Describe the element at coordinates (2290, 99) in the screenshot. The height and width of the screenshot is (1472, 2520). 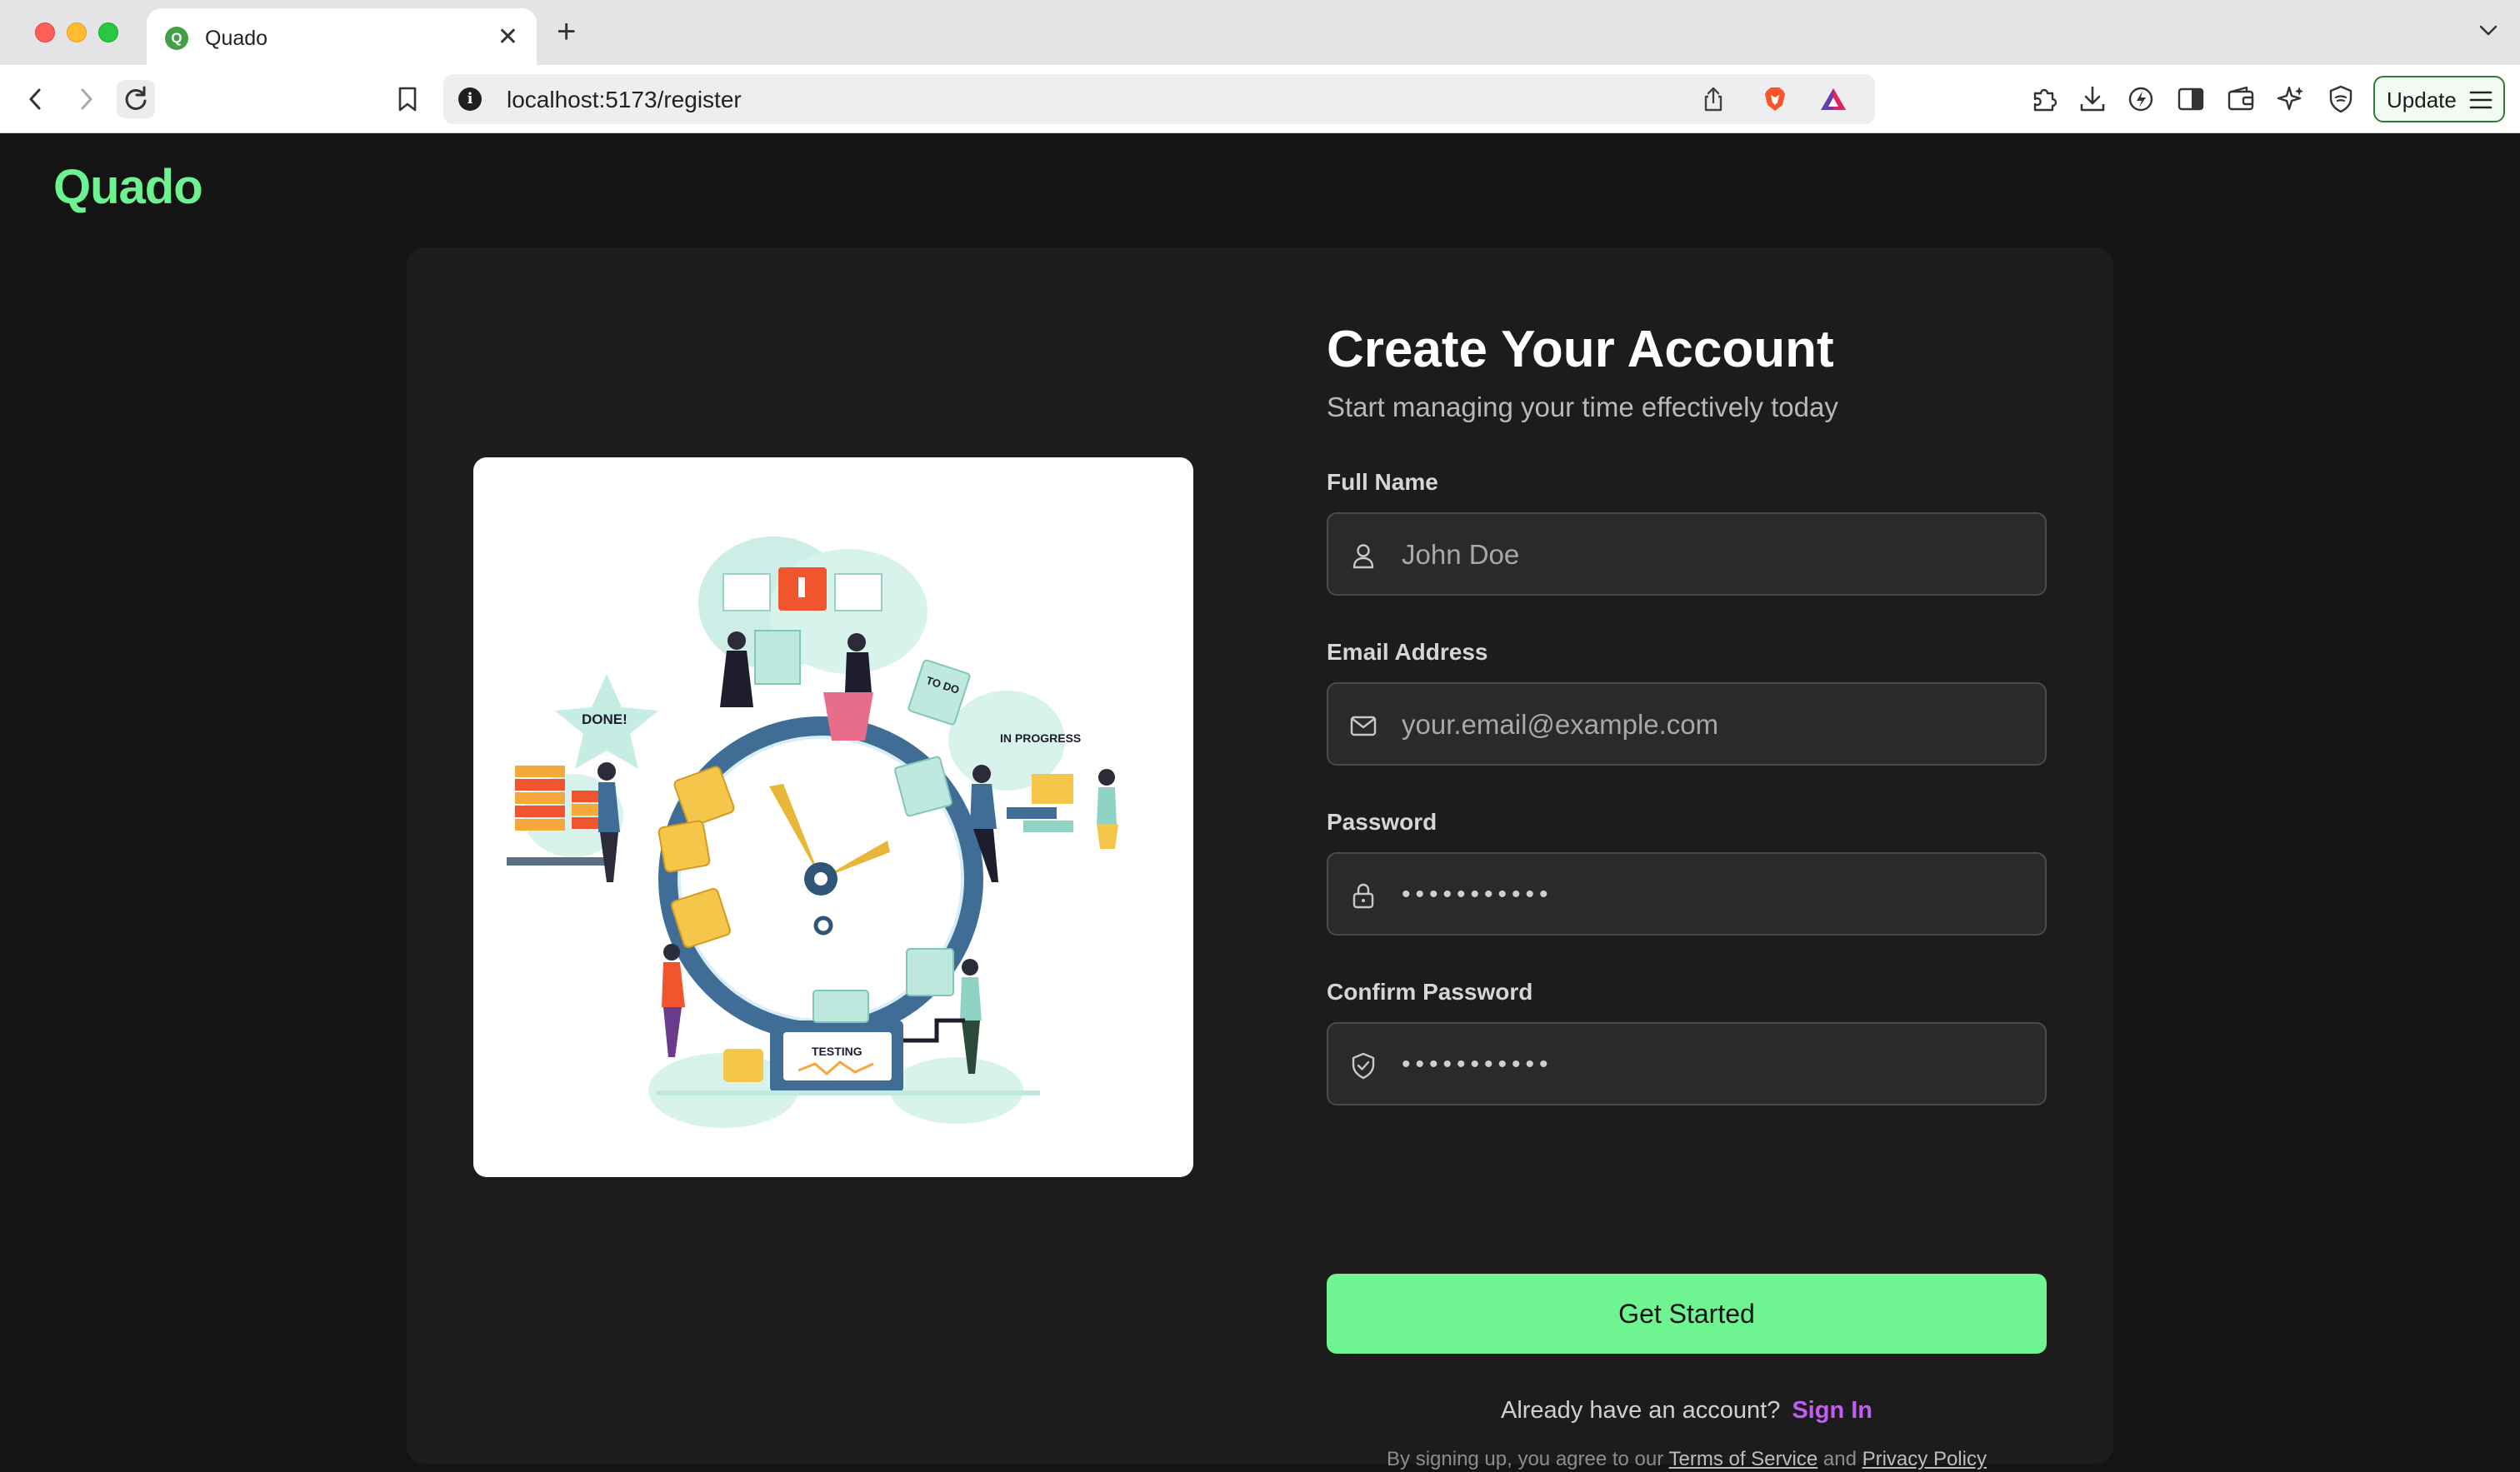
I see `leo-ai-sparkle-icon` at that location.